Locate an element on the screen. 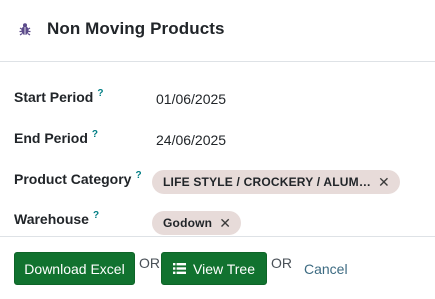 The height and width of the screenshot is (299, 435). bug-icon is located at coordinates (25, 29).